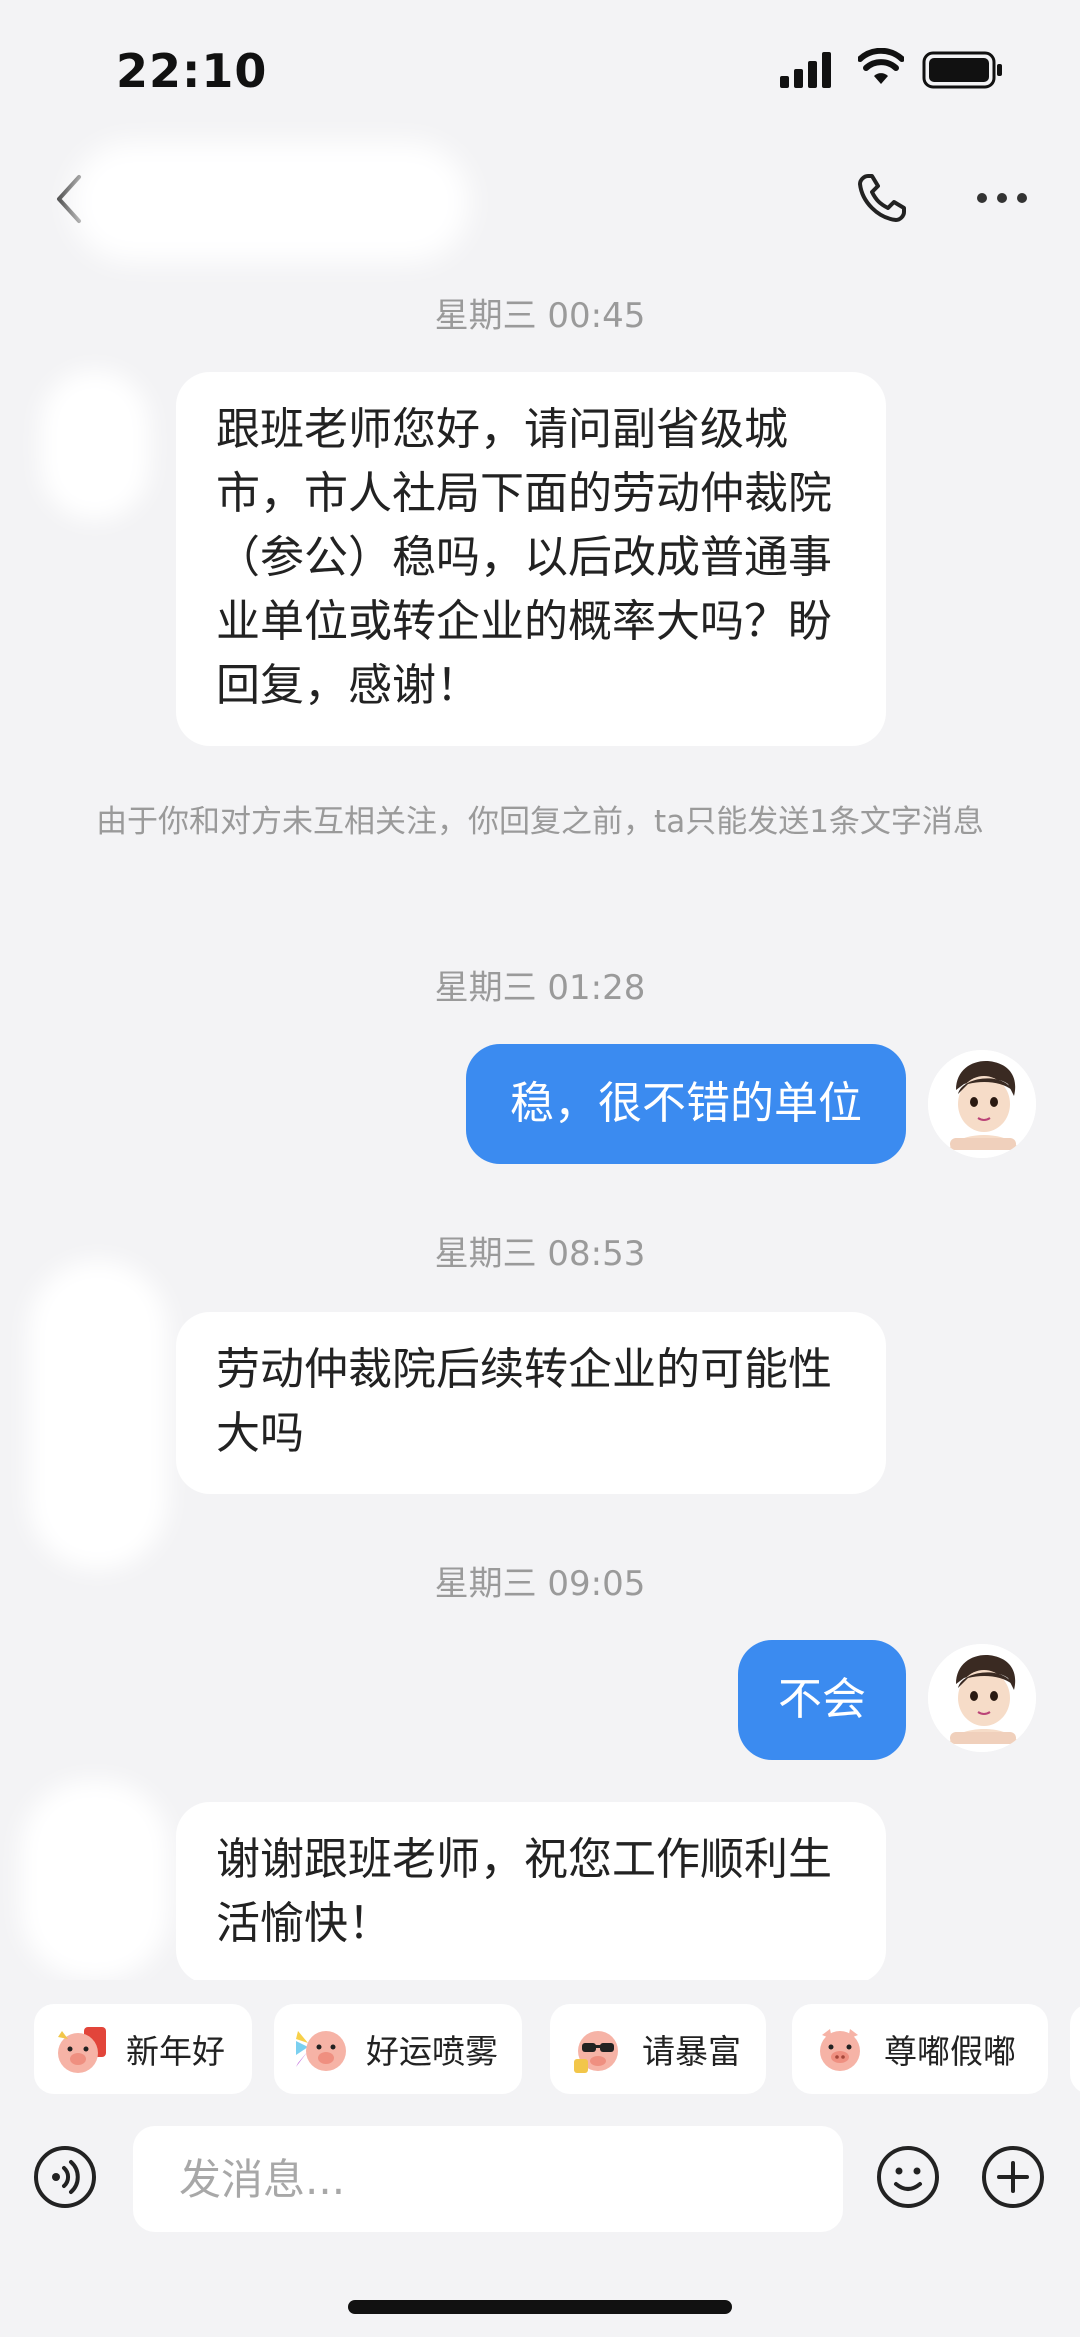 The image size is (1080, 2337). What do you see at coordinates (822, 1700) in the screenshot?
I see `outgoing-message-bubble: 不会` at bounding box center [822, 1700].